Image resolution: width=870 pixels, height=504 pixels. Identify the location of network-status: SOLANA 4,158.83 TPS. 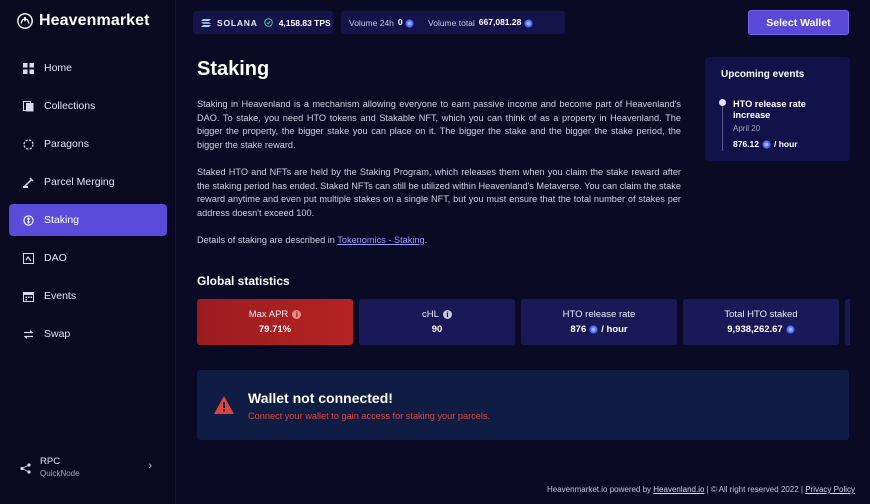
(263, 22).